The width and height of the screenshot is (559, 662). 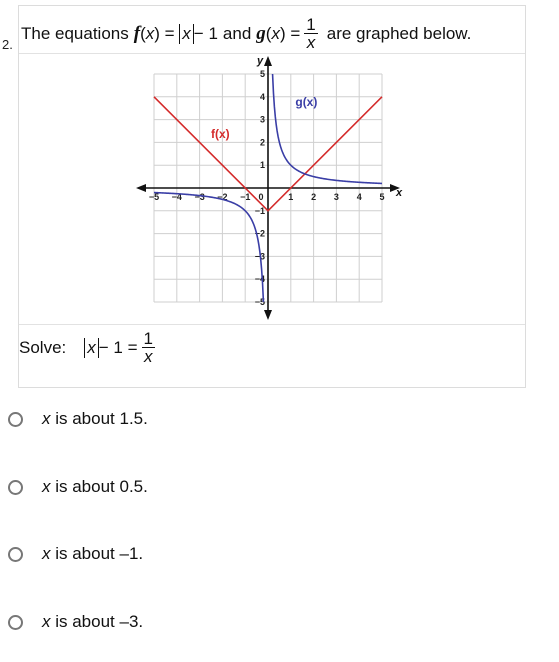 What do you see at coordinates (99, 486) in the screenshot?
I see `option-text: is about 0.5.` at bounding box center [99, 486].